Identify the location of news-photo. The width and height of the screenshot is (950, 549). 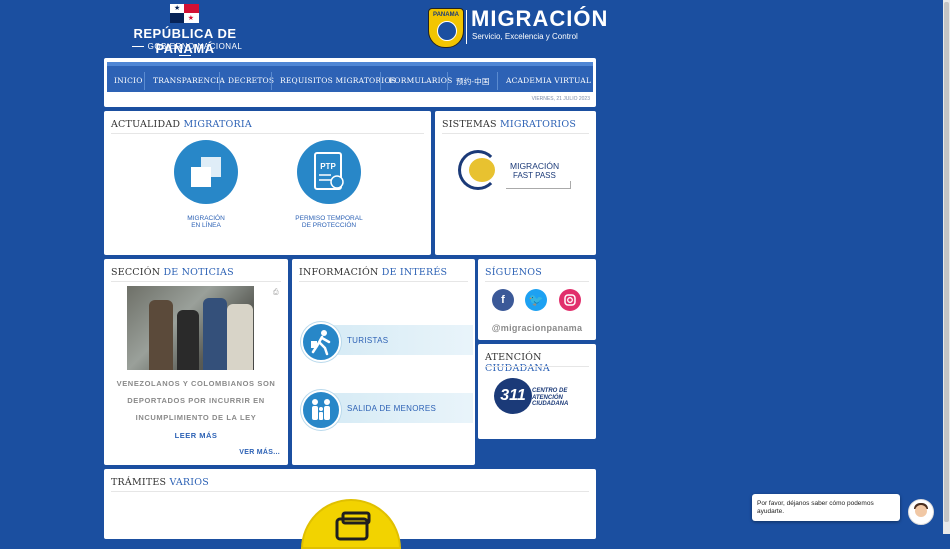
(190, 328).